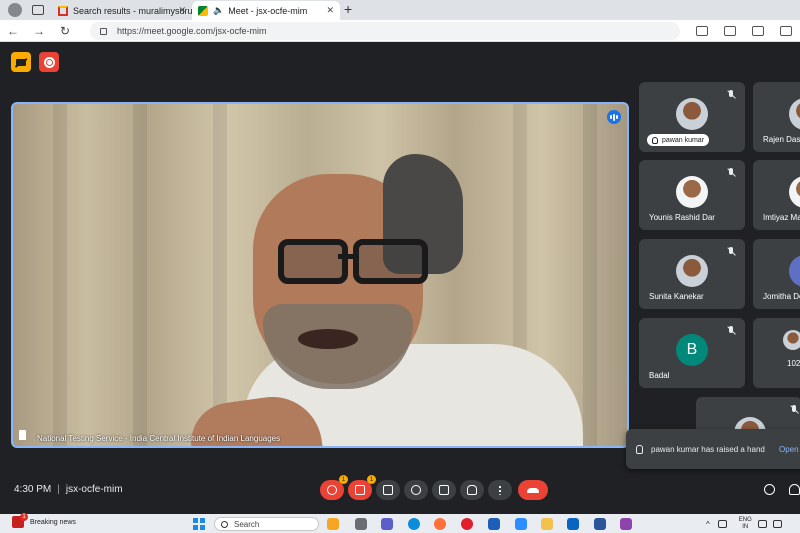 The image size is (800, 533). Describe the element at coordinates (794, 489) in the screenshot. I see `people-icon` at that location.